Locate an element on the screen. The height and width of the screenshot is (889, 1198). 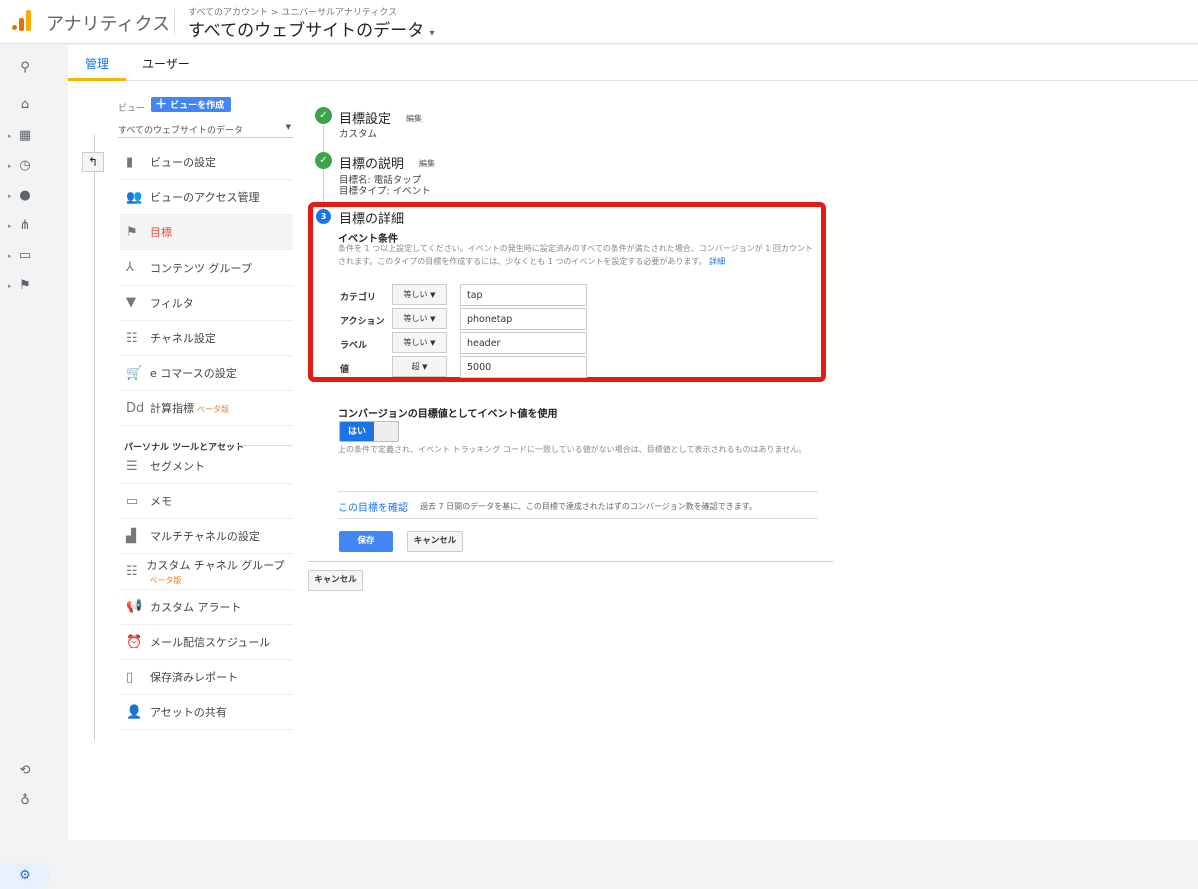
behavior-icon: ▭ is located at coordinates (25, 256).